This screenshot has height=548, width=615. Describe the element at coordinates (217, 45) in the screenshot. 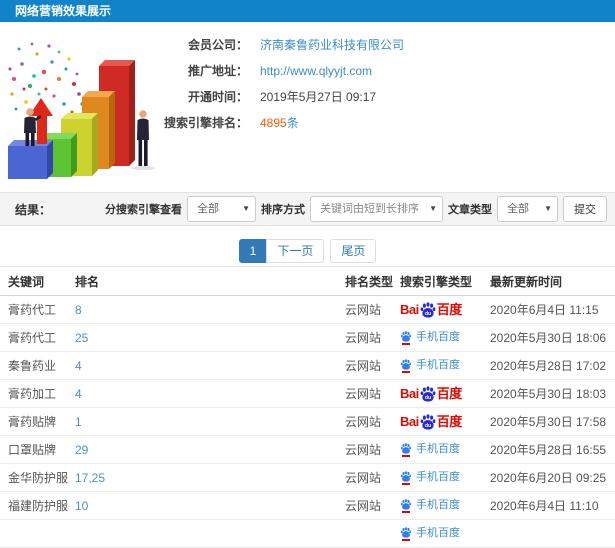

I see `company-label: 会员公司：` at that location.